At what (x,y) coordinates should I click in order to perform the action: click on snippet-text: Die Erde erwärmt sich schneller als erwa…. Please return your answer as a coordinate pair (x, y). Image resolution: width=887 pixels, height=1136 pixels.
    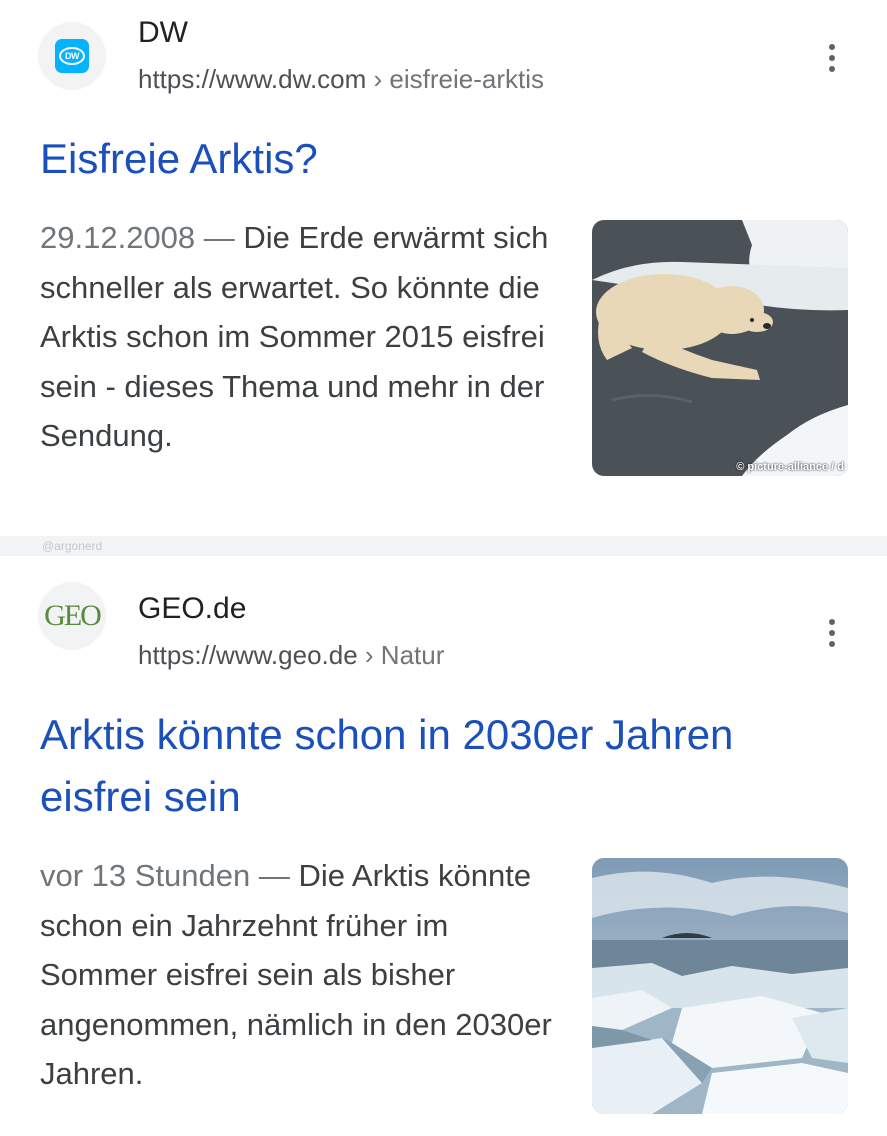
    Looking at the image, I should click on (294, 337).